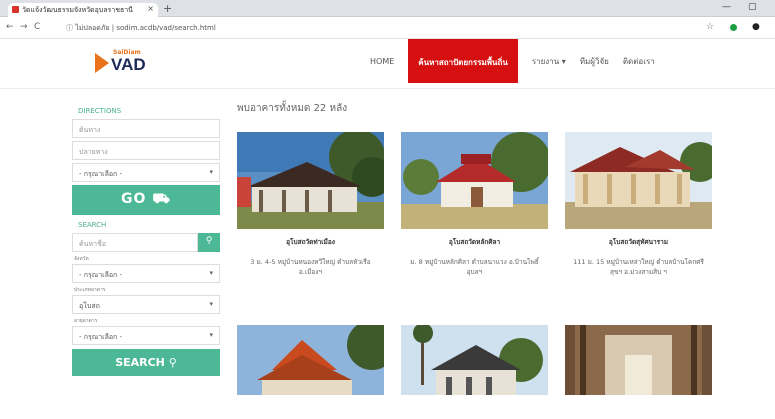 The height and width of the screenshot is (419, 775). Describe the element at coordinates (81, 259) in the screenshot. I see `province-label: จังหวัด` at that location.